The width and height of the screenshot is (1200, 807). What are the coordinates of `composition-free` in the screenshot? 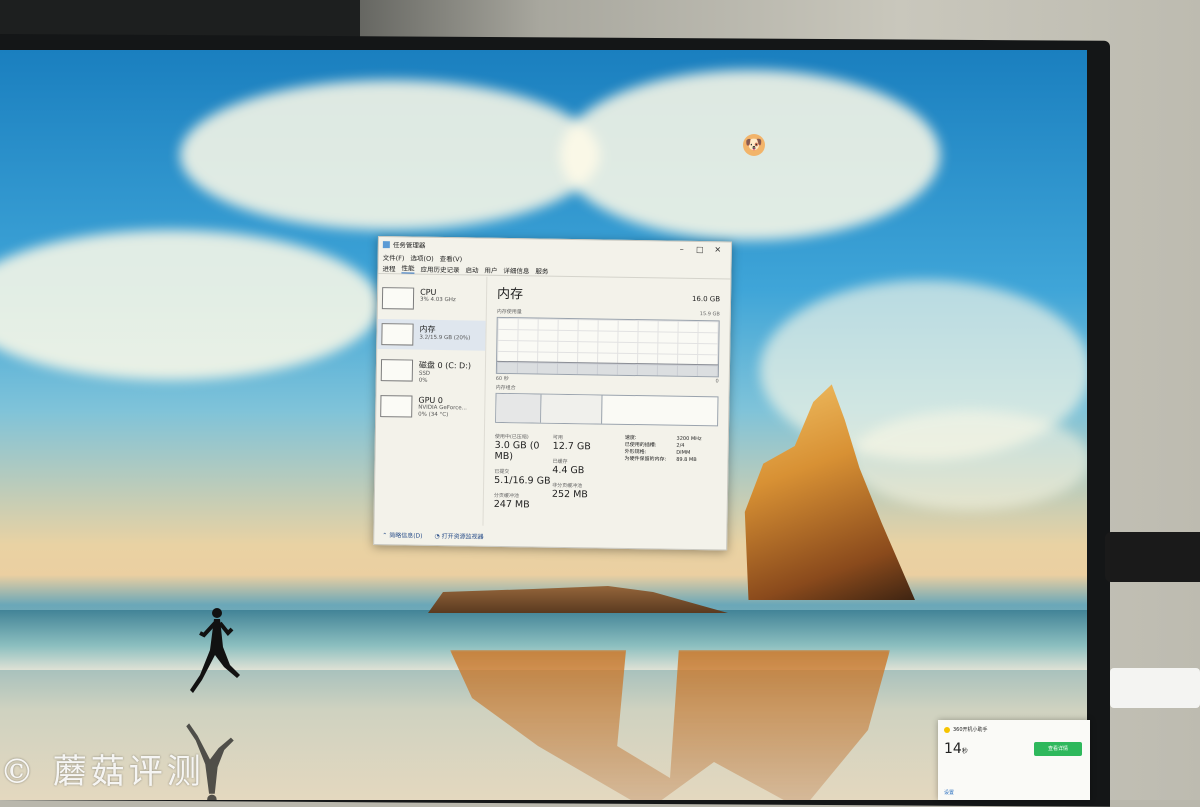 It's located at (660, 411).